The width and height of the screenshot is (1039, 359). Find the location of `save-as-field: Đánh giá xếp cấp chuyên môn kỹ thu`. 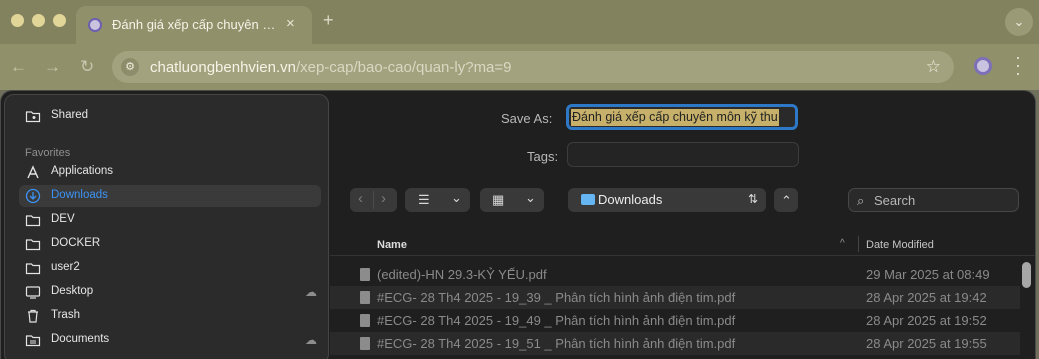

save-as-field: Đánh giá xếp cấp chuyên môn kỹ thu is located at coordinates (682, 117).